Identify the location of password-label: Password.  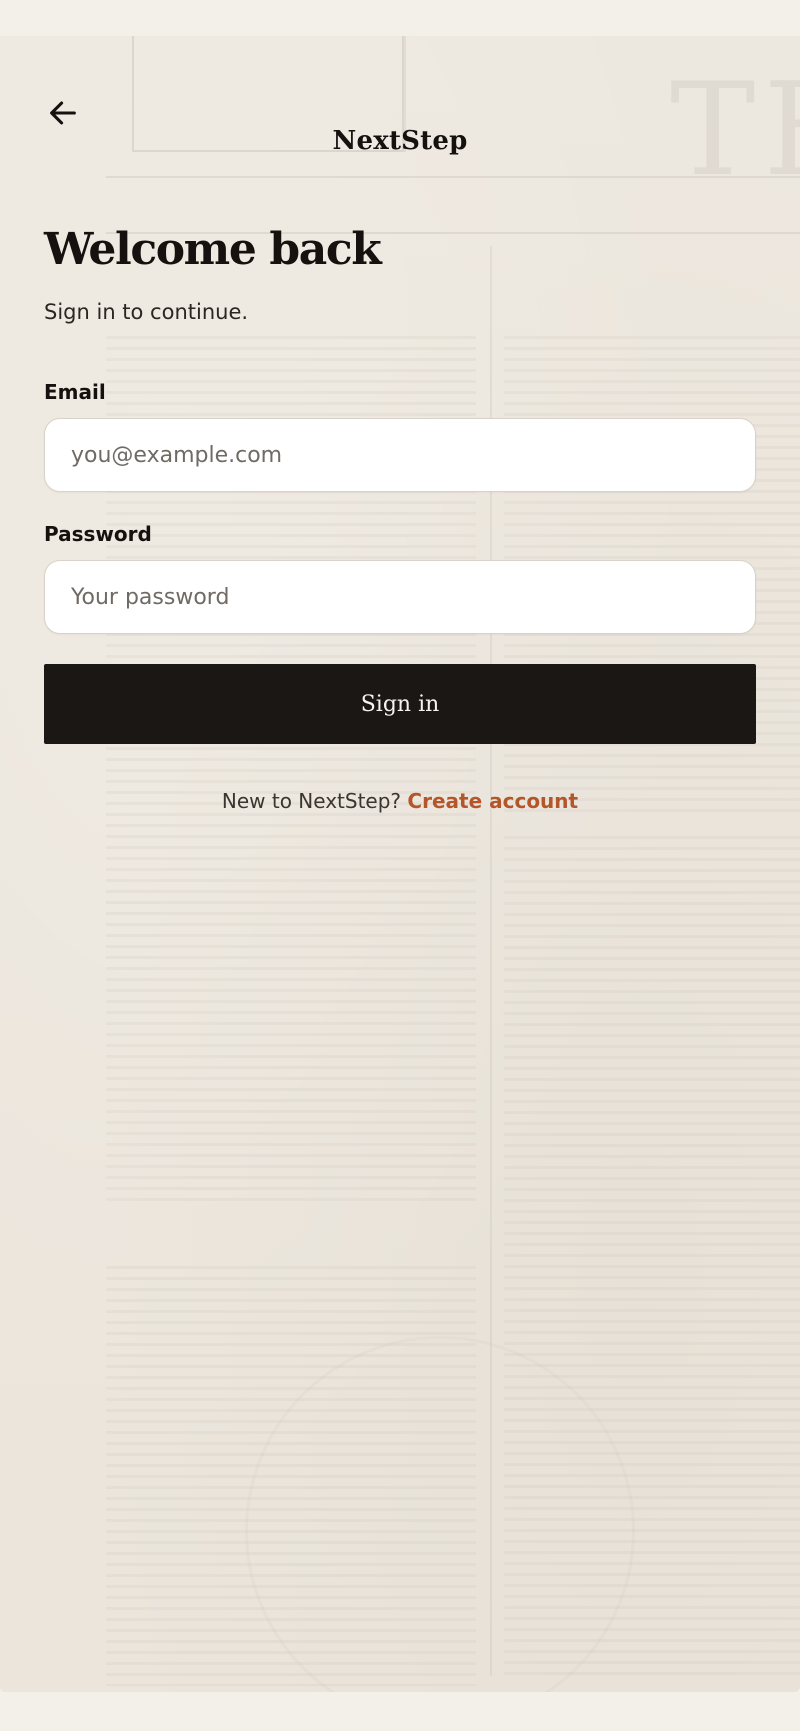
(98, 534).